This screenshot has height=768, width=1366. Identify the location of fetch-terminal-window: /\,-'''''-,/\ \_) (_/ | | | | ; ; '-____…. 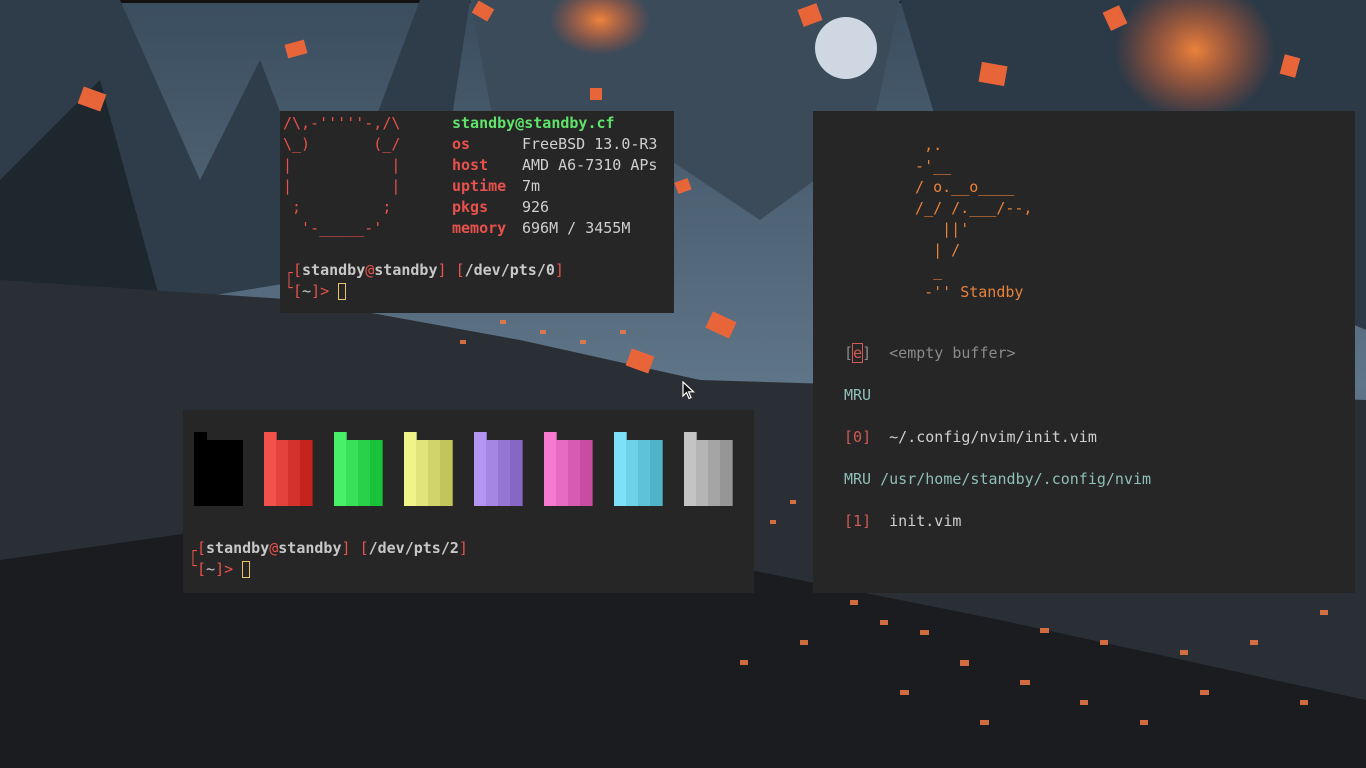
(477, 212).